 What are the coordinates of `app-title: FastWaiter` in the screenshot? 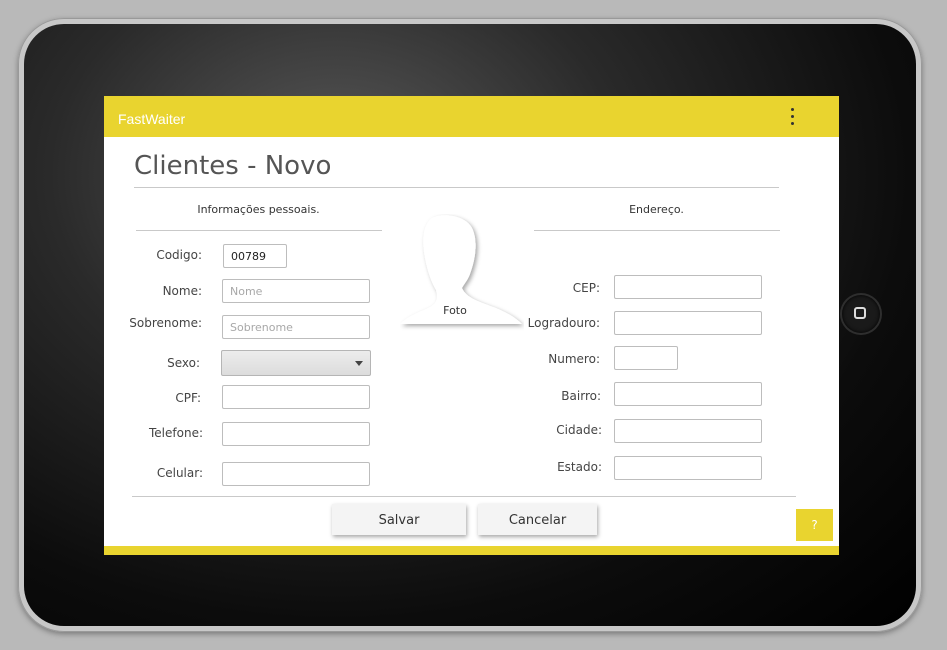 It's located at (152, 119).